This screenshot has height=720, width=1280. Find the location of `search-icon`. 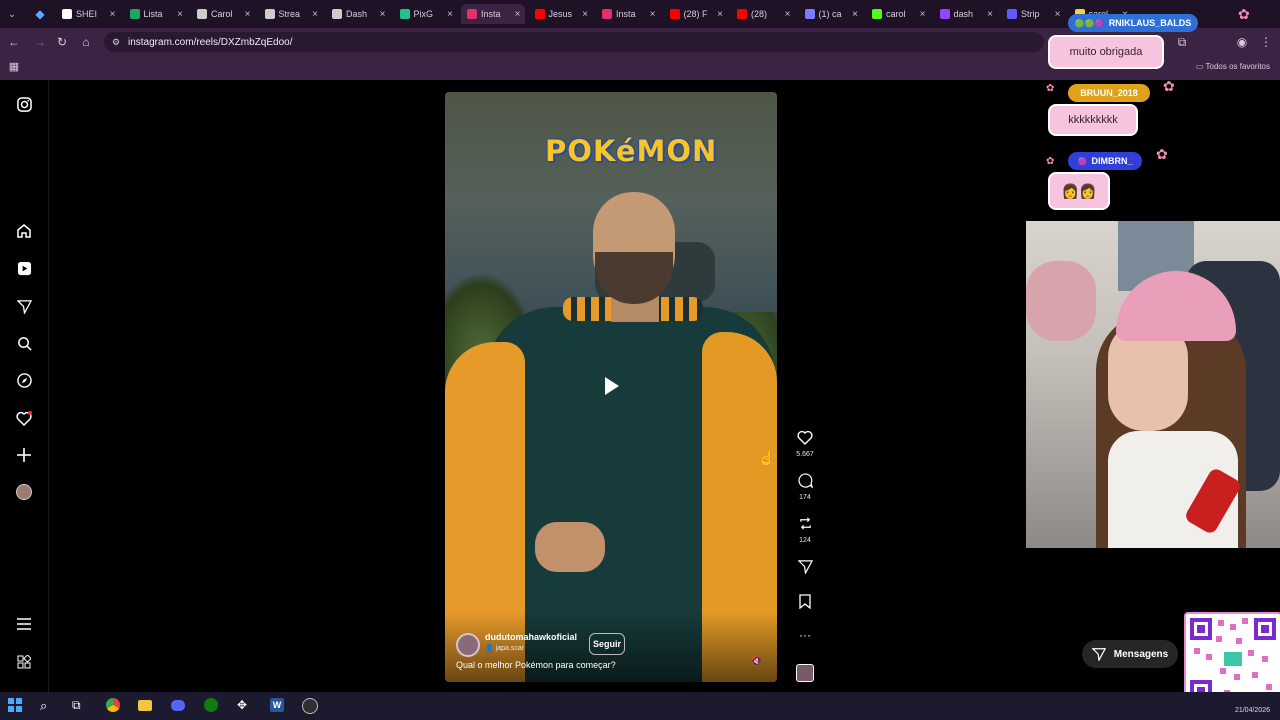

search-icon is located at coordinates (24, 343).